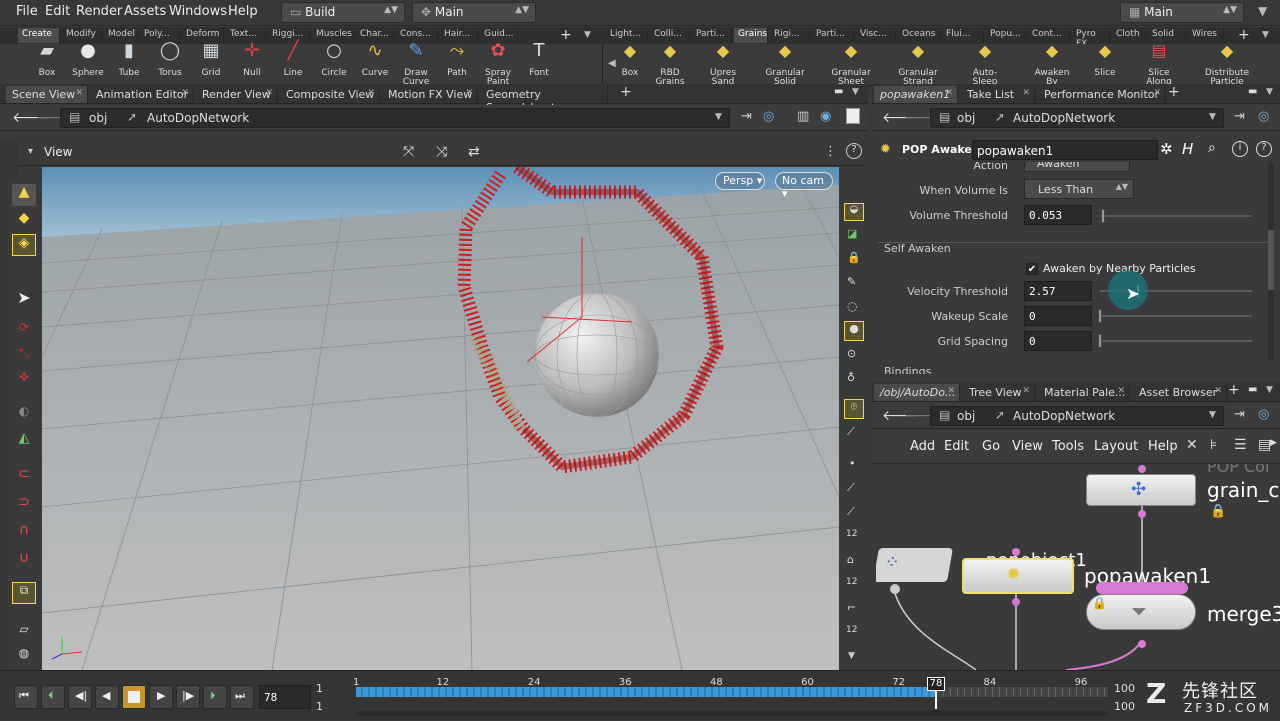 This screenshot has width=1280, height=721. I want to click on network-menu-add: Add, so click(922, 446).